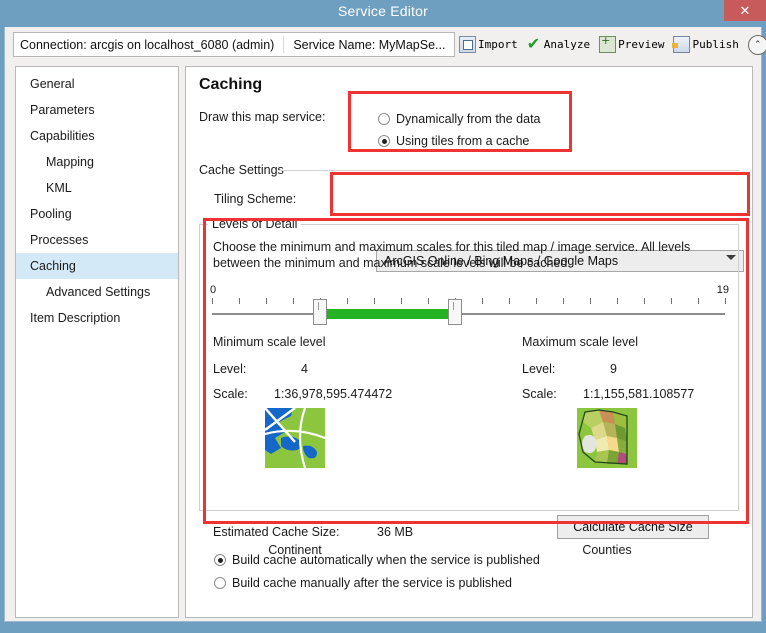 The height and width of the screenshot is (633, 766). Describe the element at coordinates (53, 266) in the screenshot. I see `sidebar-item-label: Caching` at that location.